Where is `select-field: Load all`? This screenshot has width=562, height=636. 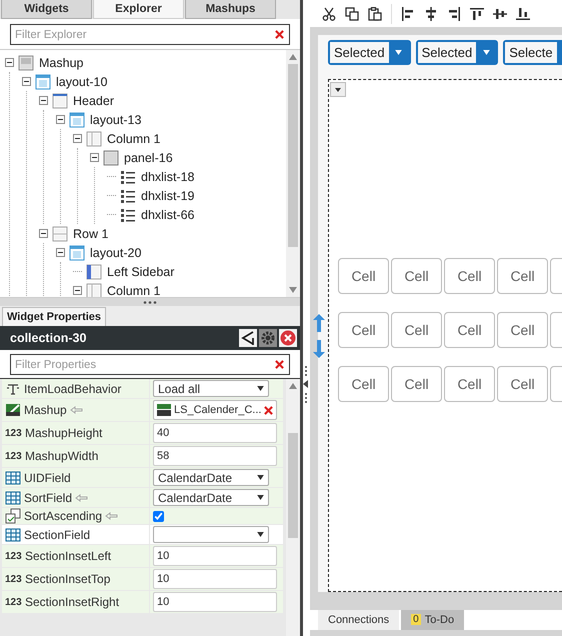 select-field: Load all is located at coordinates (211, 388).